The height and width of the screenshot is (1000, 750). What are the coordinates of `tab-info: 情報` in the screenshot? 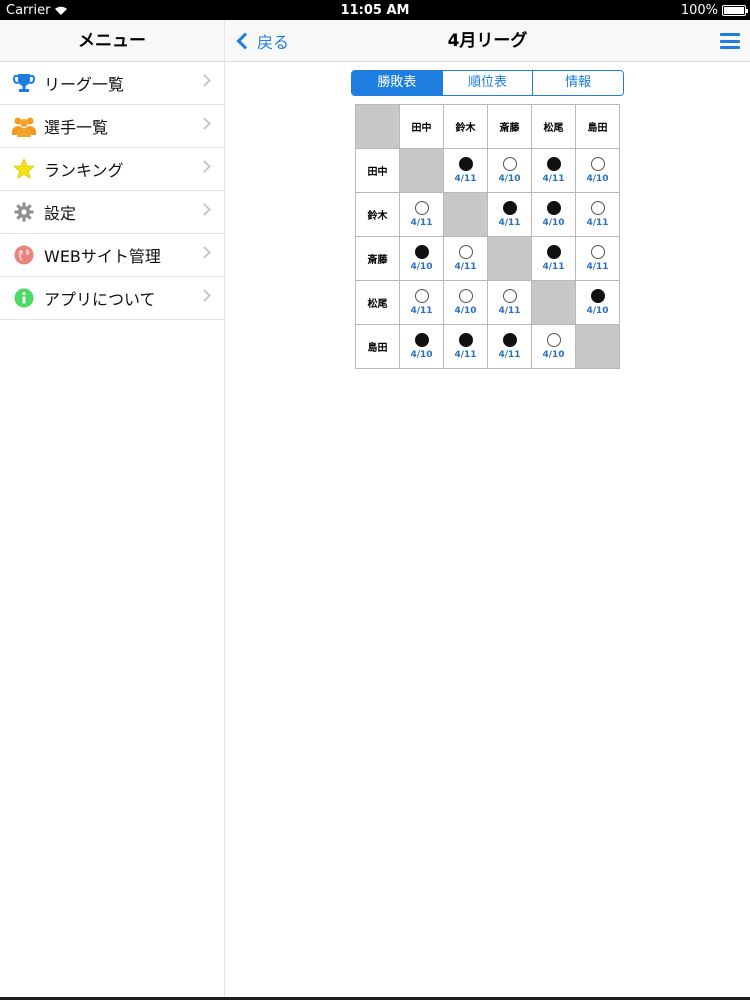 It's located at (578, 83).